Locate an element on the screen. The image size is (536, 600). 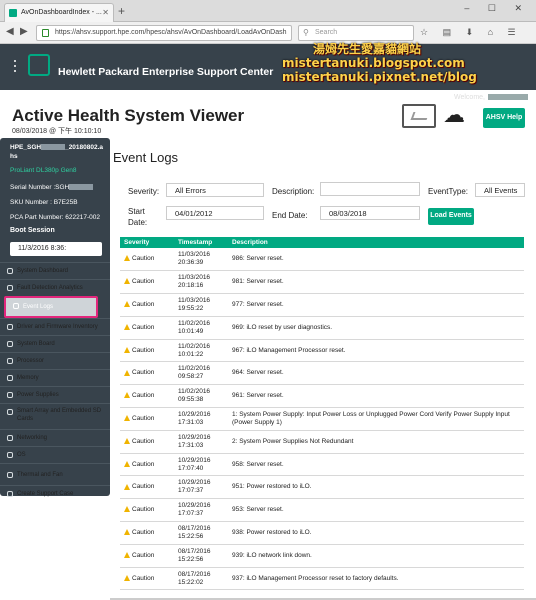
boot-session-select: 11/3/2016 8:36: is located at coordinates (56, 249).